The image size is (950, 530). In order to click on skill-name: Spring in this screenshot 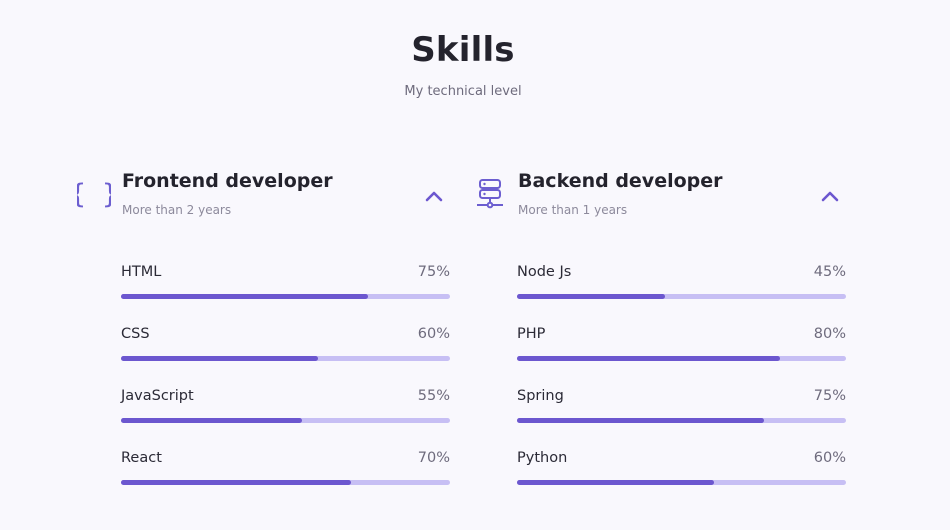, I will do `click(540, 396)`.